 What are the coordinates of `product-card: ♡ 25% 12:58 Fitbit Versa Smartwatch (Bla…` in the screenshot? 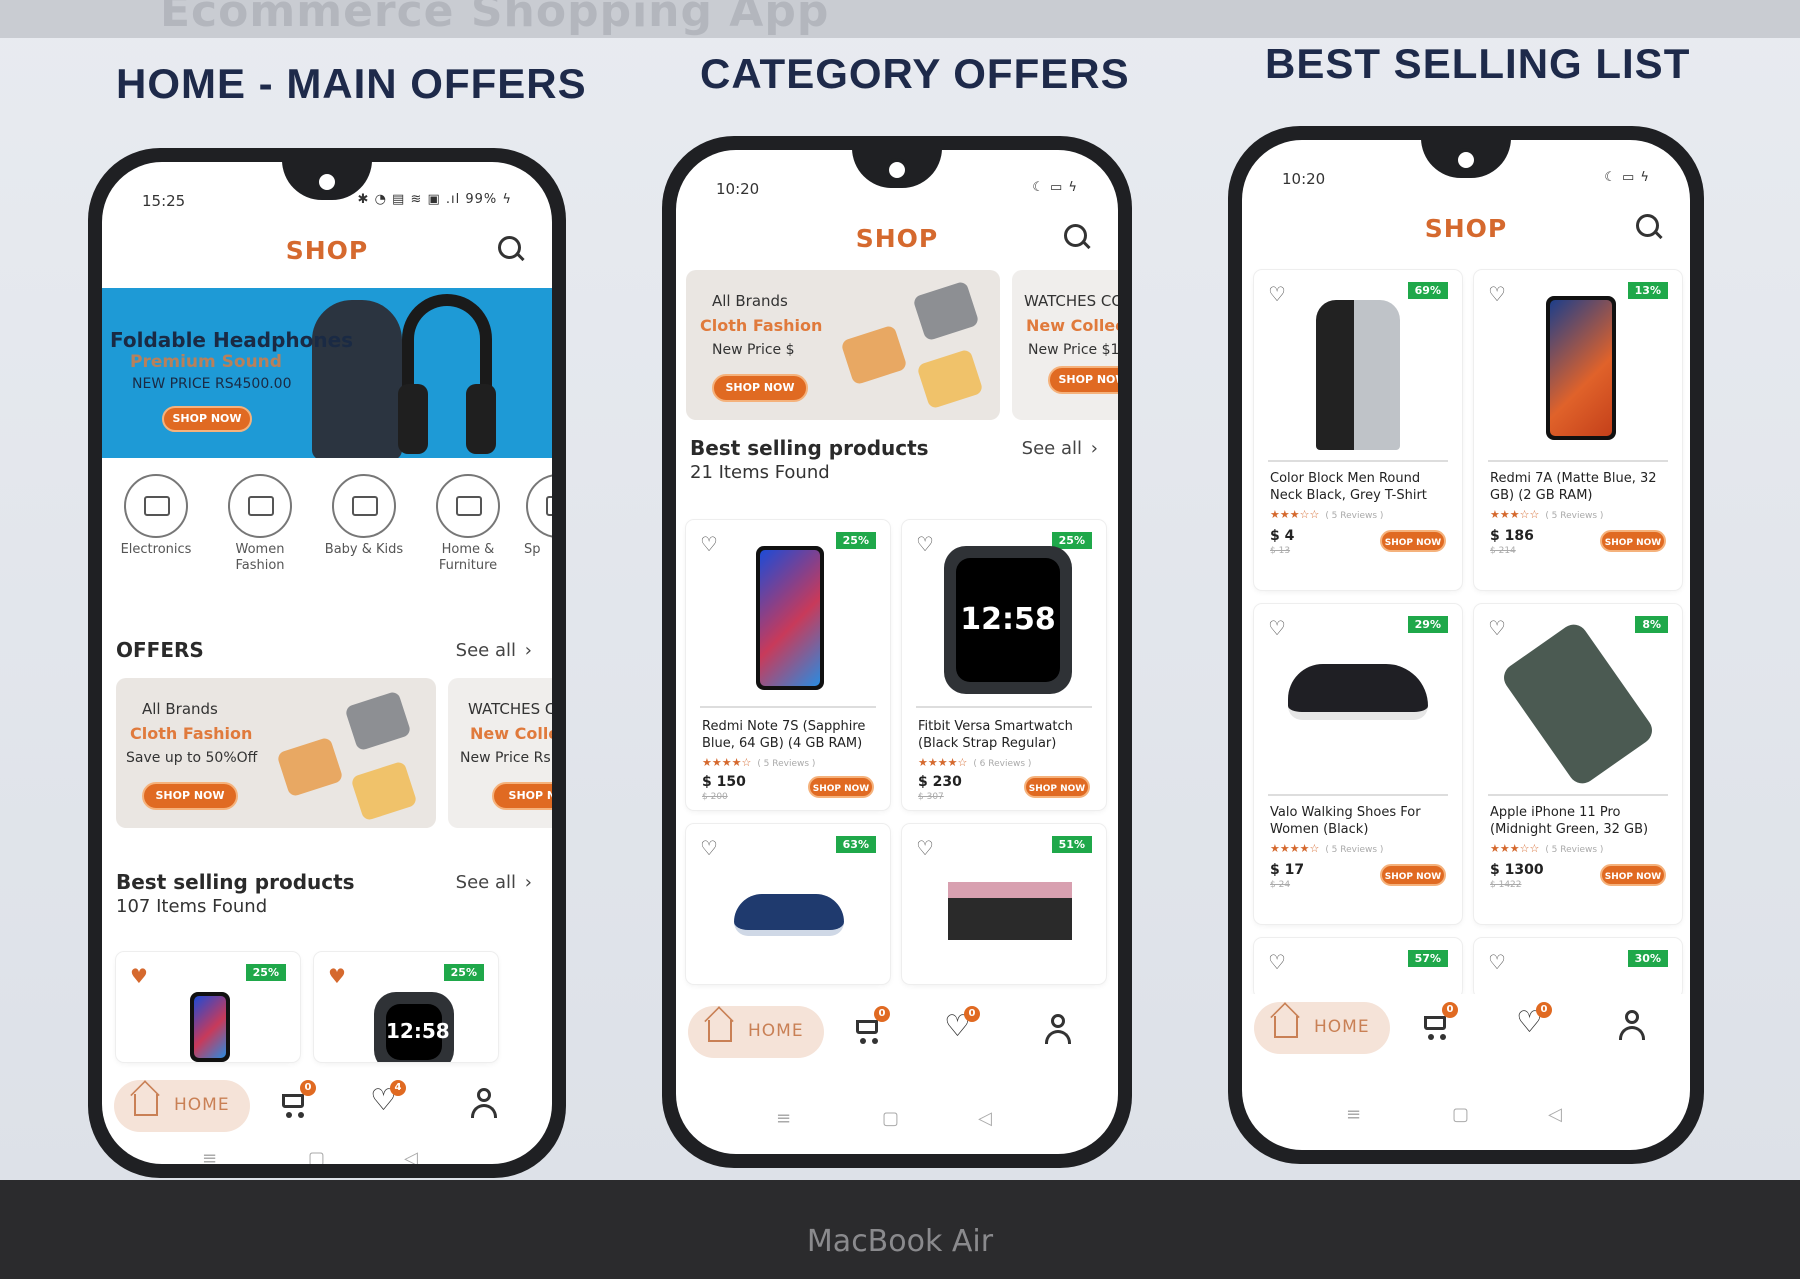 It's located at (1004, 665).